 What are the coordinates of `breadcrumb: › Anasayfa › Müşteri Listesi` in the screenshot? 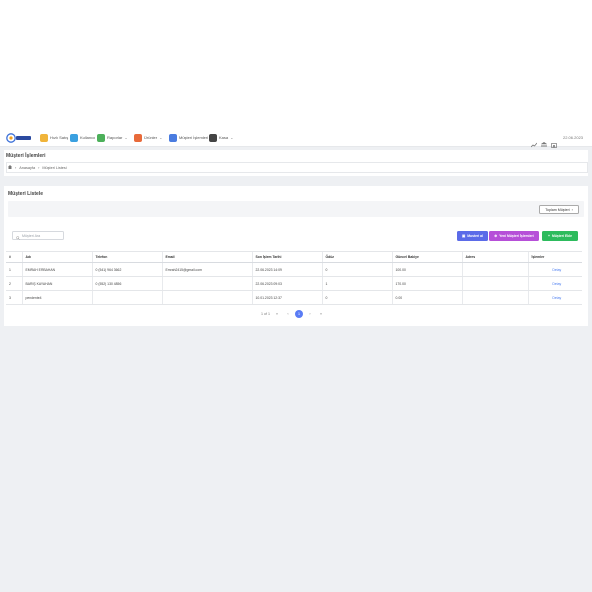 It's located at (37, 167).